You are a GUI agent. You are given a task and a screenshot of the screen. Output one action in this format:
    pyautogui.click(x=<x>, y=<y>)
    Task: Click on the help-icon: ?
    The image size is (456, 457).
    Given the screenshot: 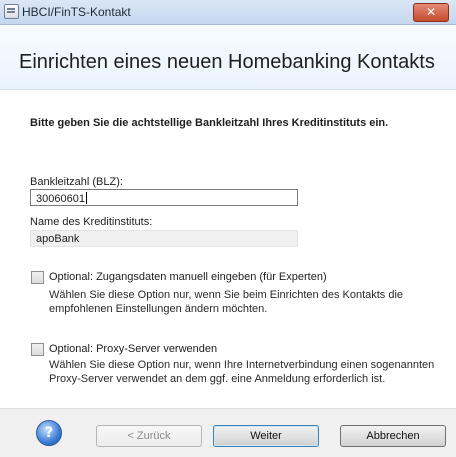 What is the action you would take?
    pyautogui.click(x=49, y=433)
    